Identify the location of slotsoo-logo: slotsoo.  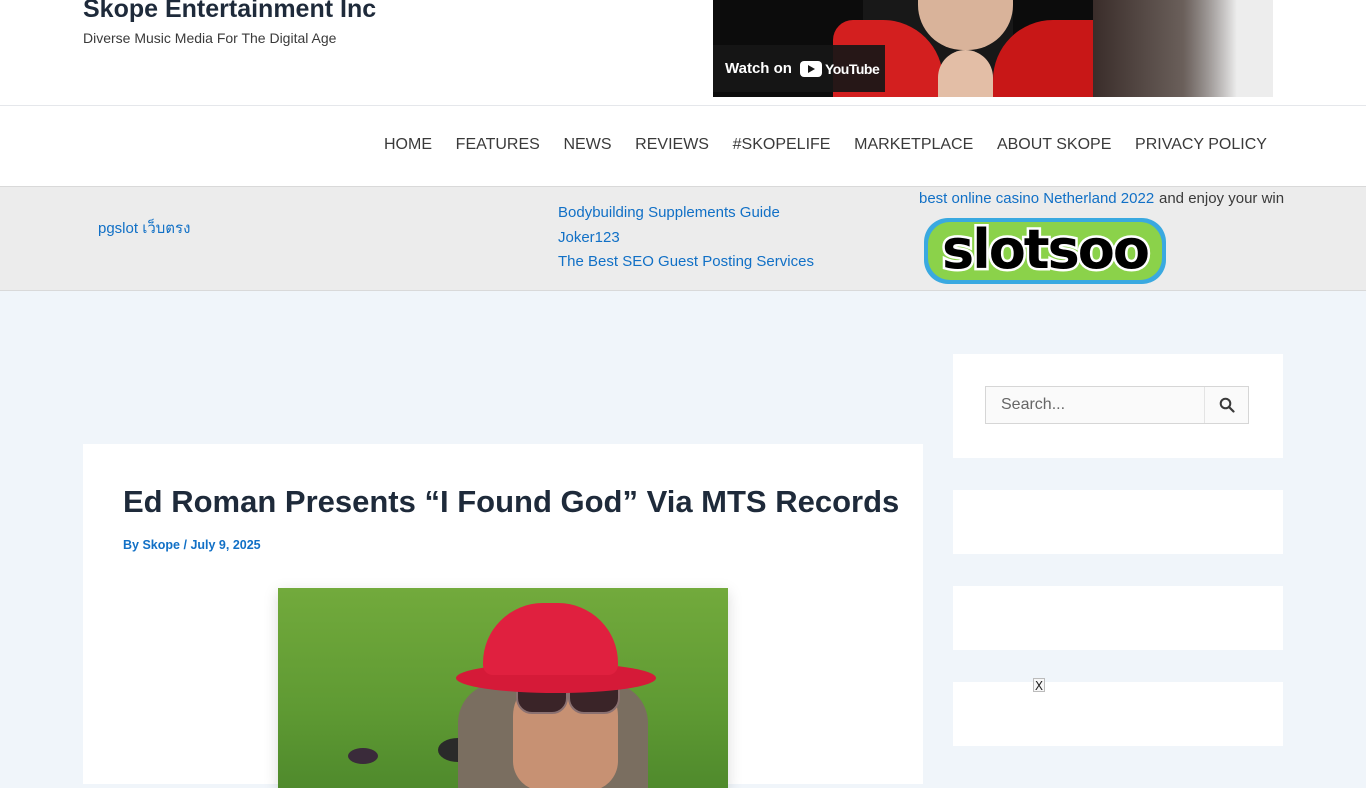
(1045, 251).